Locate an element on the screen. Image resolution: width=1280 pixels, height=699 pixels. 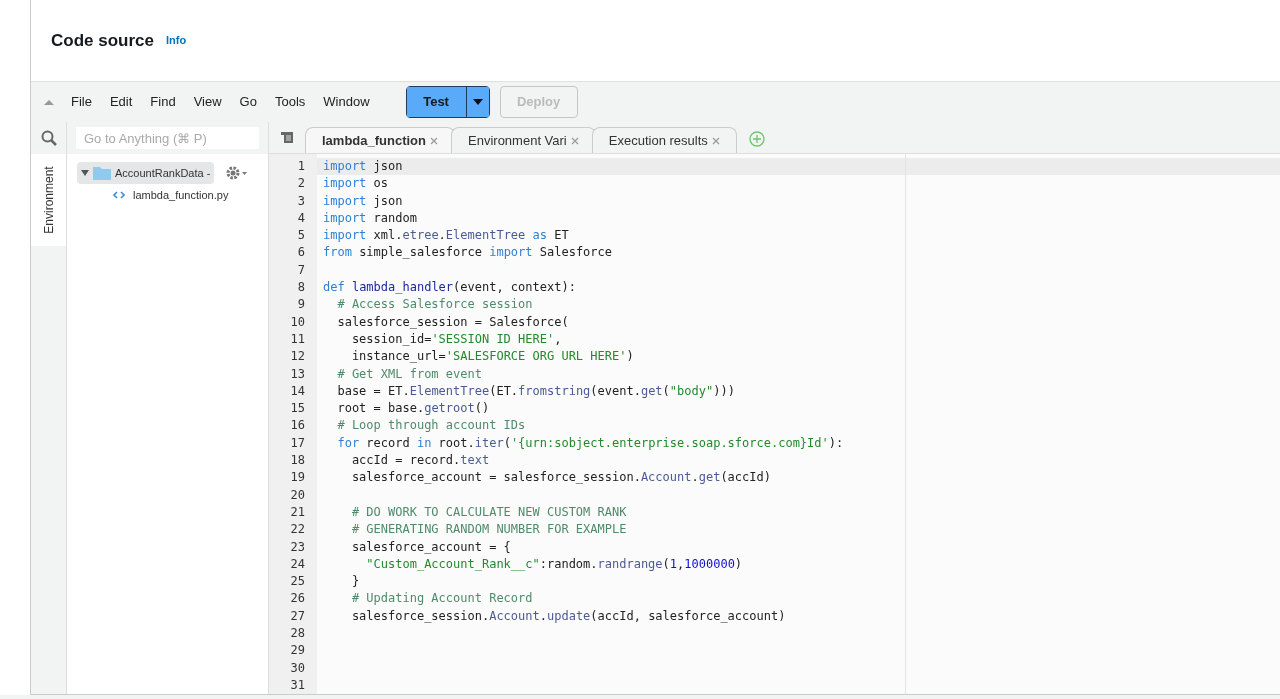
line-number: 3 is located at coordinates (301, 201).